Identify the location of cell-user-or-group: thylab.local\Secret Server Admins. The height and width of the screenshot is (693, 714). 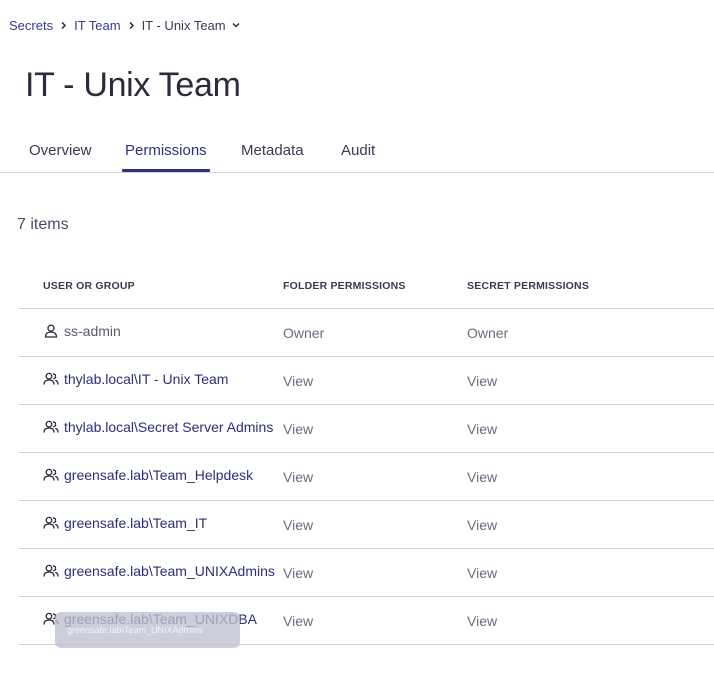
(161, 427).